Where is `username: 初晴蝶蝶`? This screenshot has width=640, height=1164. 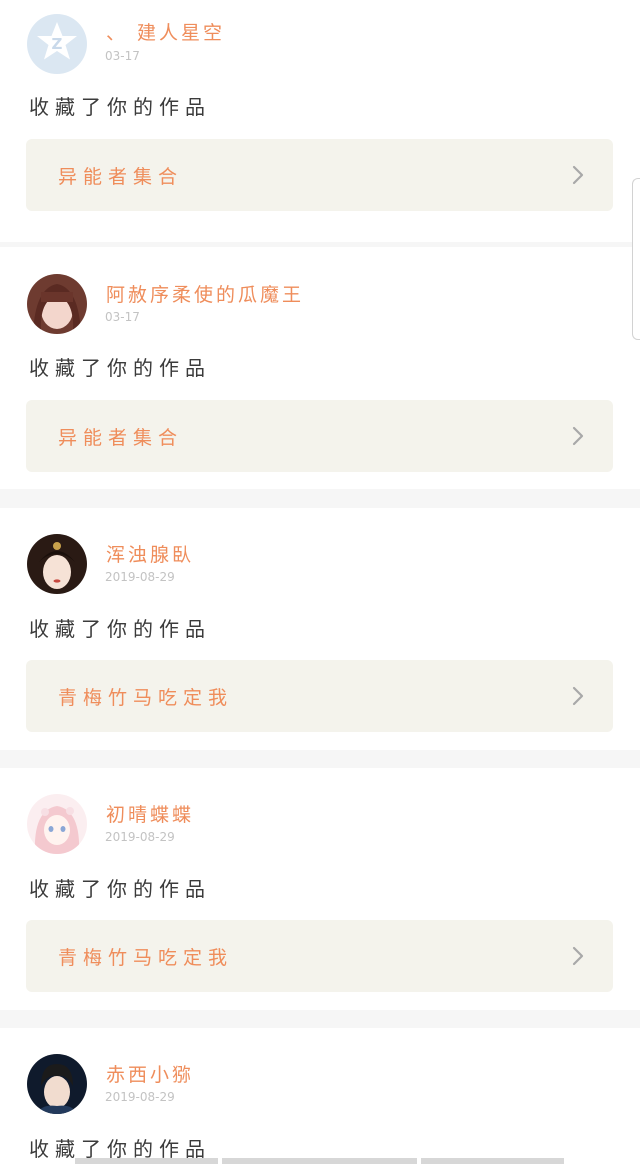 username: 初晴蝶蝶 is located at coordinates (150, 813).